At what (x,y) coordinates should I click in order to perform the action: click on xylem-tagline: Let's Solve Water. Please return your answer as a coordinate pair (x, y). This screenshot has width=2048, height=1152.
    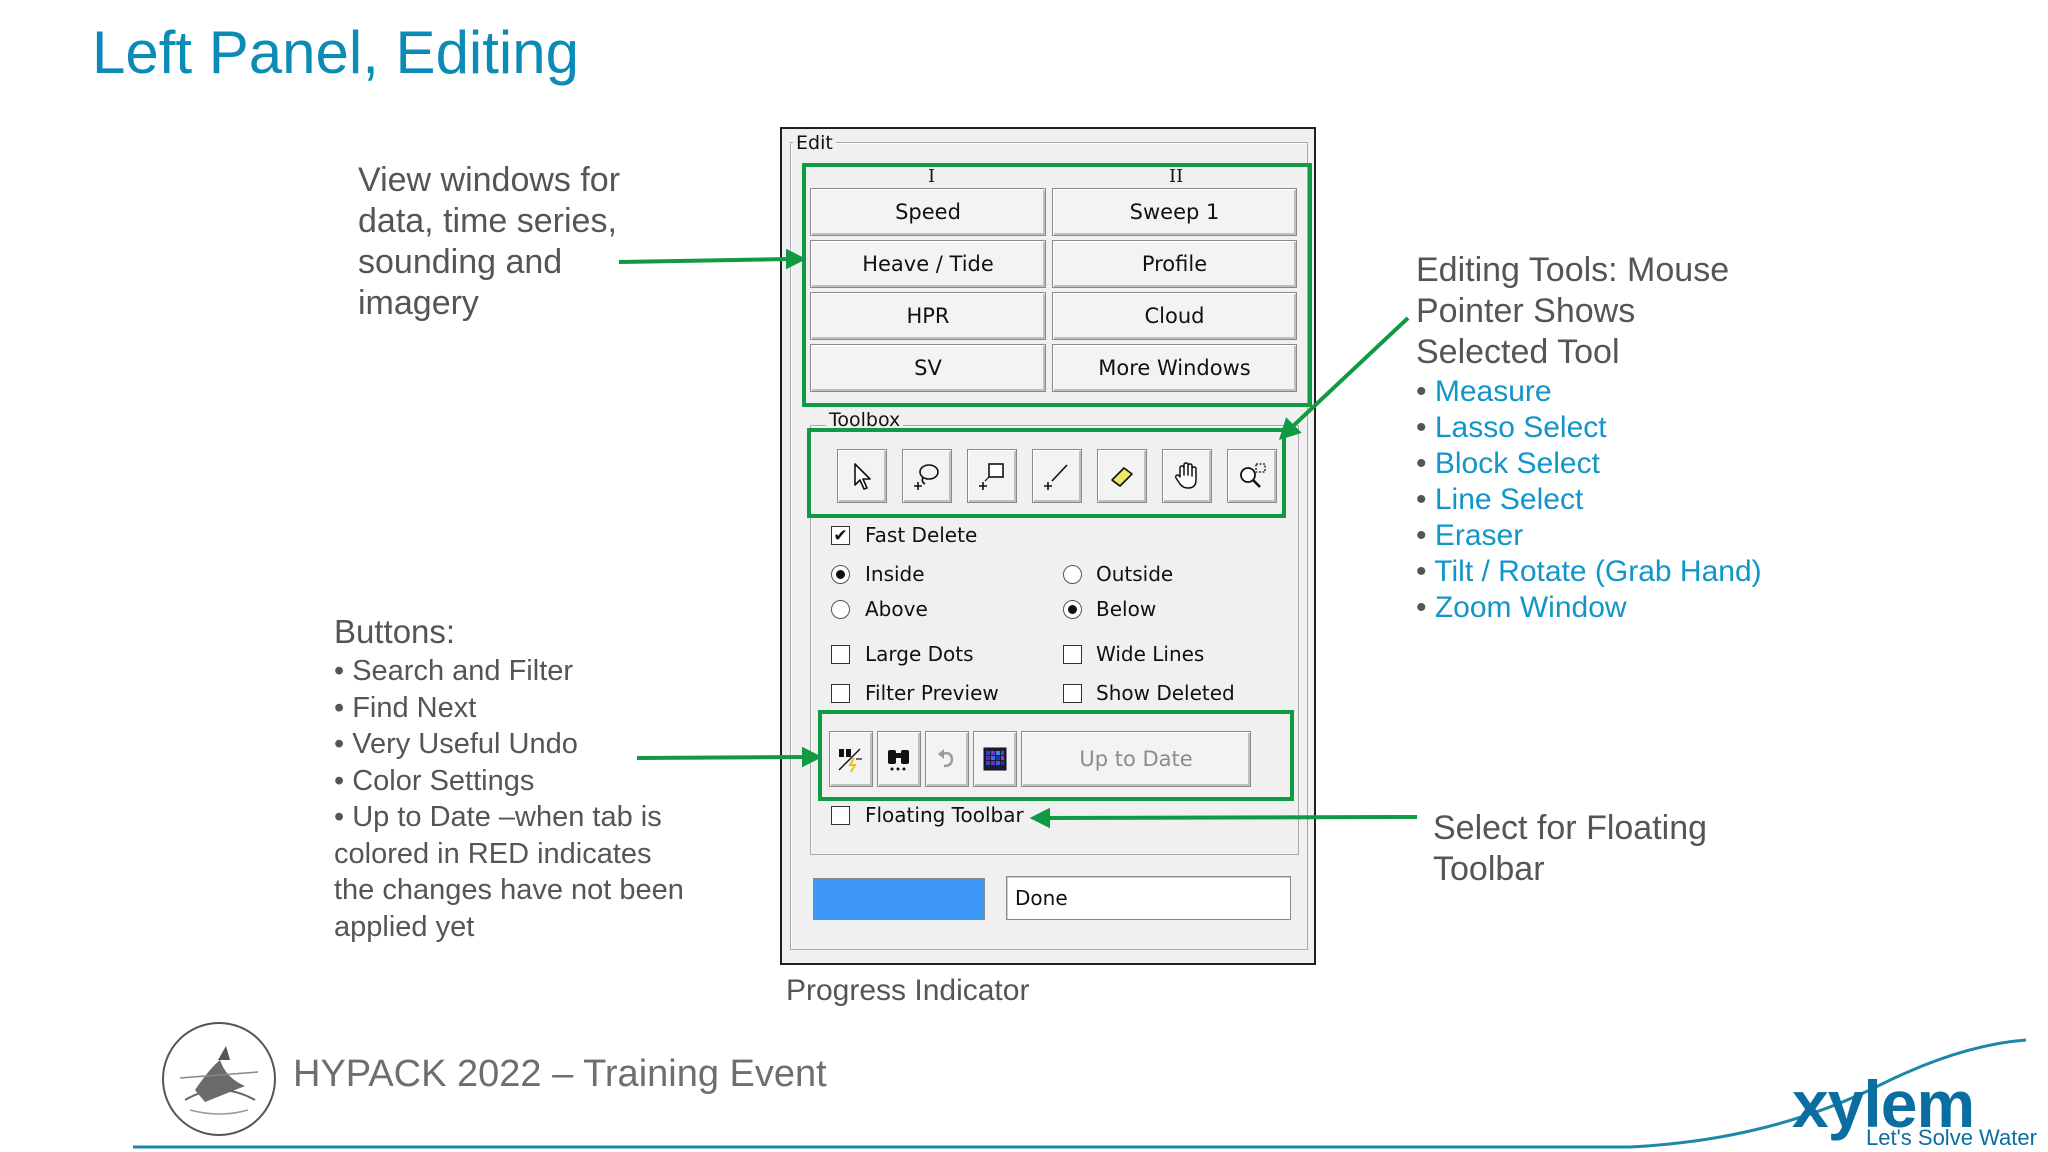
    Looking at the image, I should click on (1951, 1137).